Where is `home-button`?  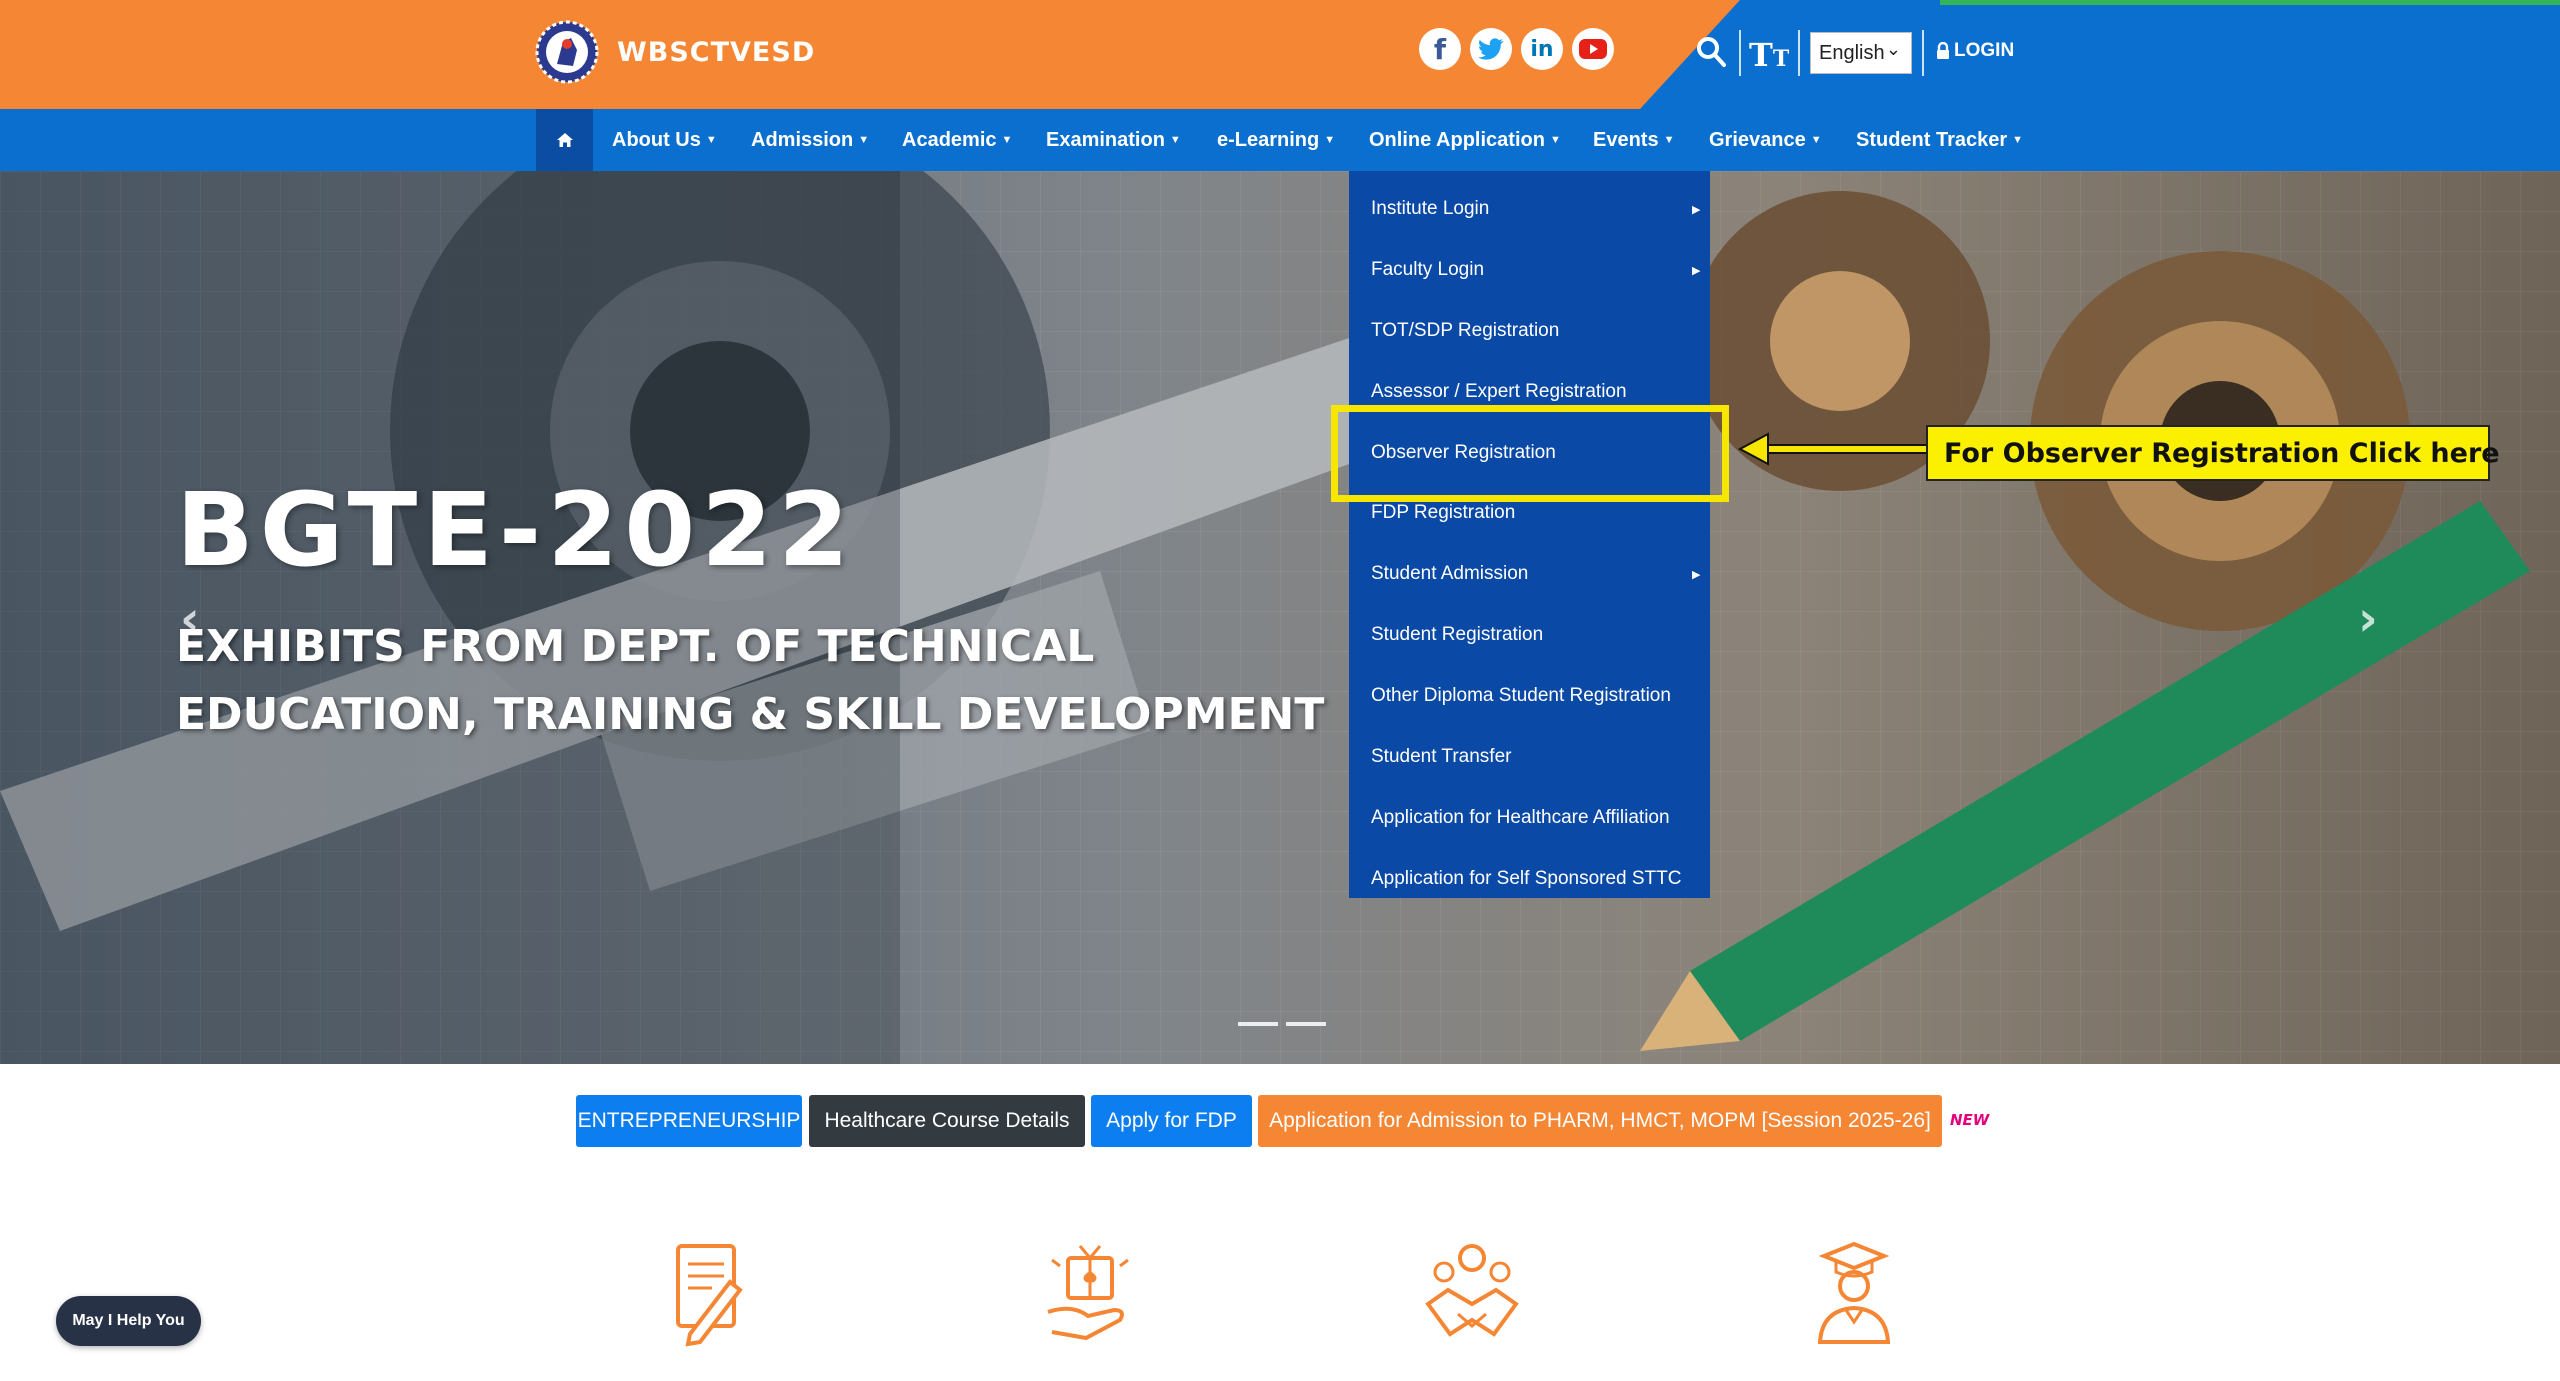 home-button is located at coordinates (564, 140).